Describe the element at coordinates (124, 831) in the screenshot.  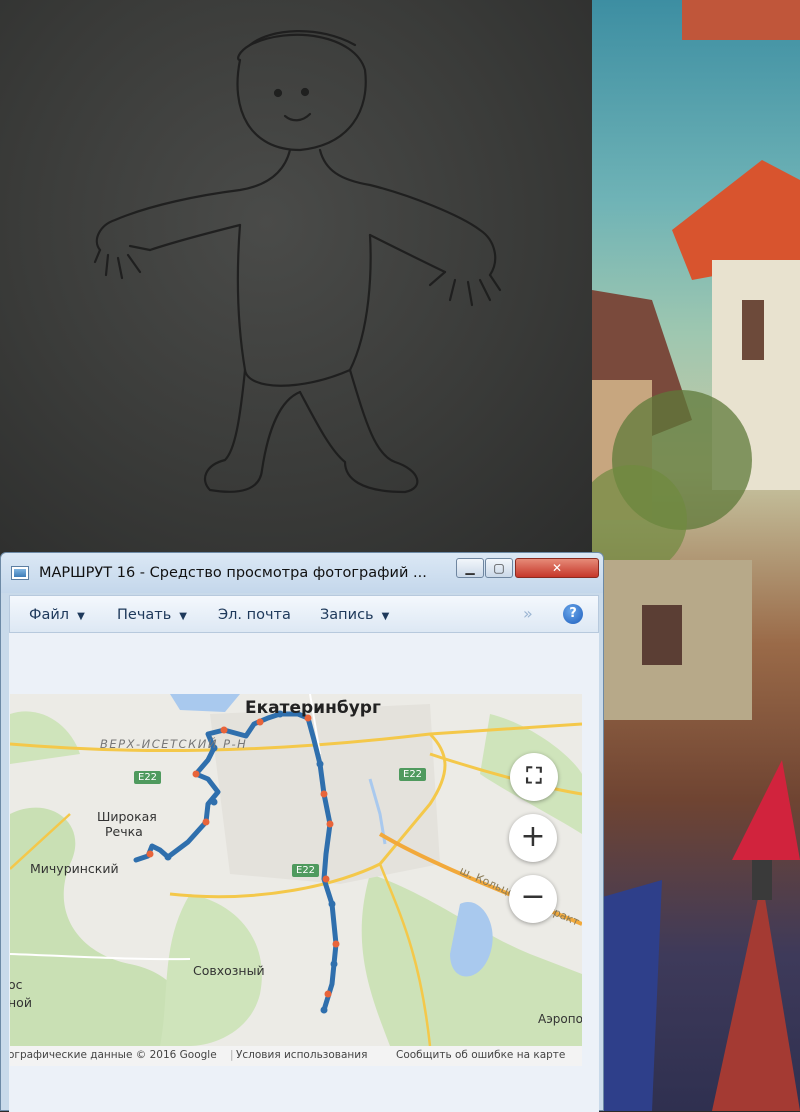
I see `map-label-rechka: Речка` at that location.